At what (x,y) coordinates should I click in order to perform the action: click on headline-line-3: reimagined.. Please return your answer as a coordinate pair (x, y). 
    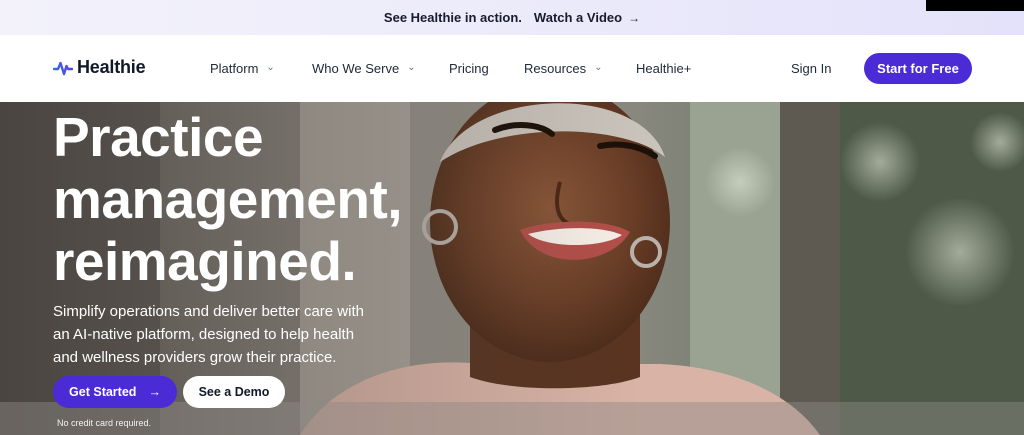
    Looking at the image, I should click on (205, 261).